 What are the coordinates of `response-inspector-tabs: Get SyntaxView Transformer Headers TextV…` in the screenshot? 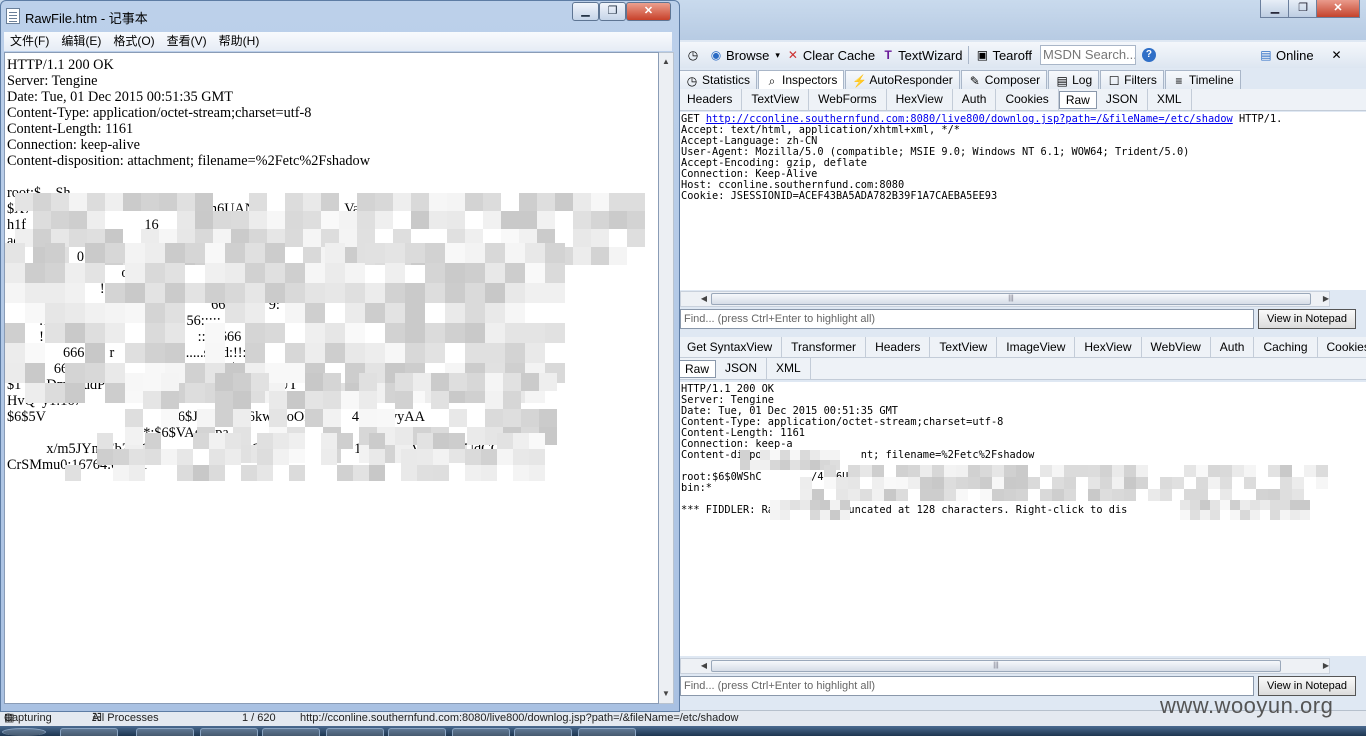 It's located at (1022, 347).